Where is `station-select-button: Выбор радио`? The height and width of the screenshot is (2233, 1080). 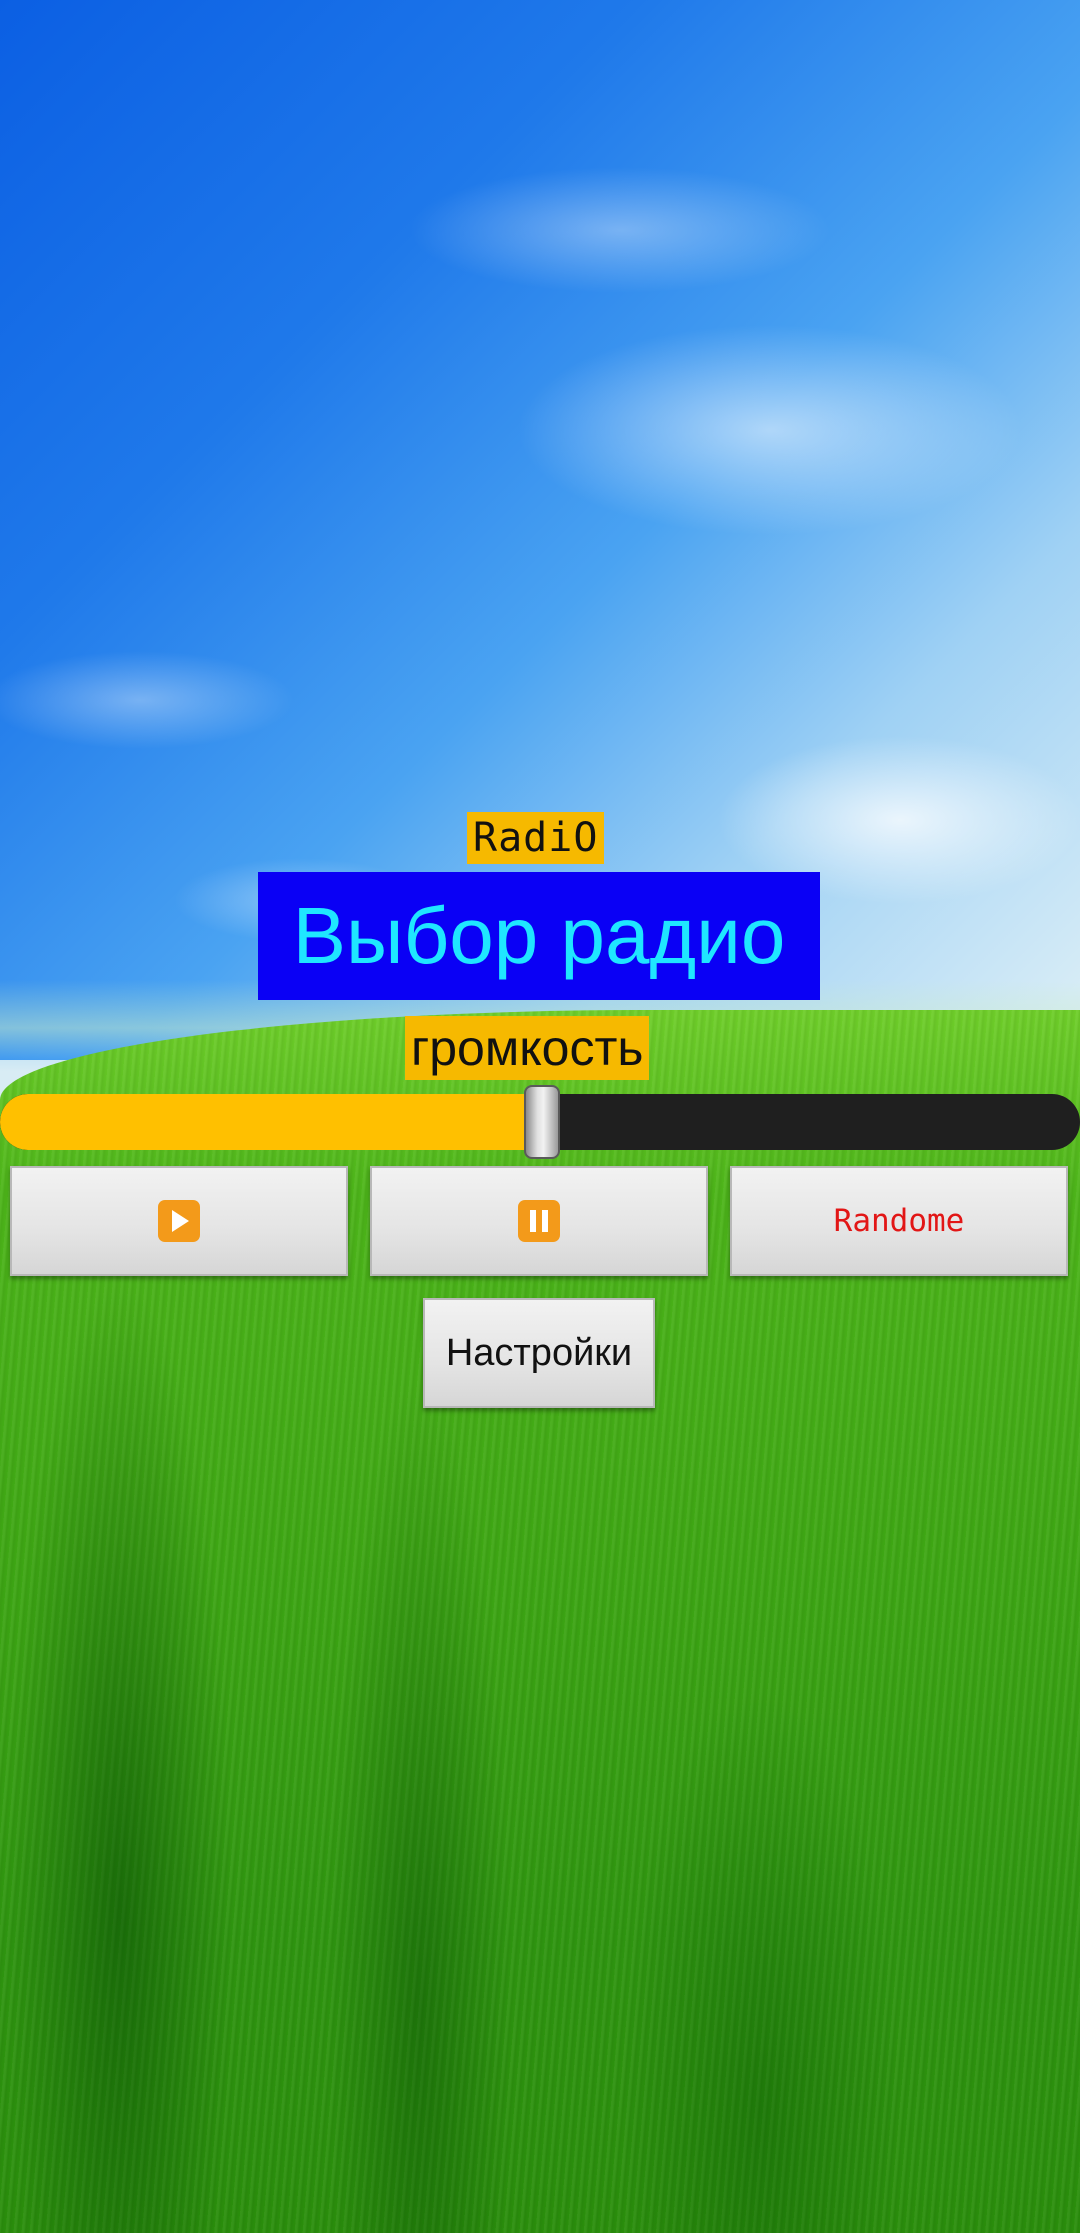
station-select-button: Выбор радио is located at coordinates (539, 936).